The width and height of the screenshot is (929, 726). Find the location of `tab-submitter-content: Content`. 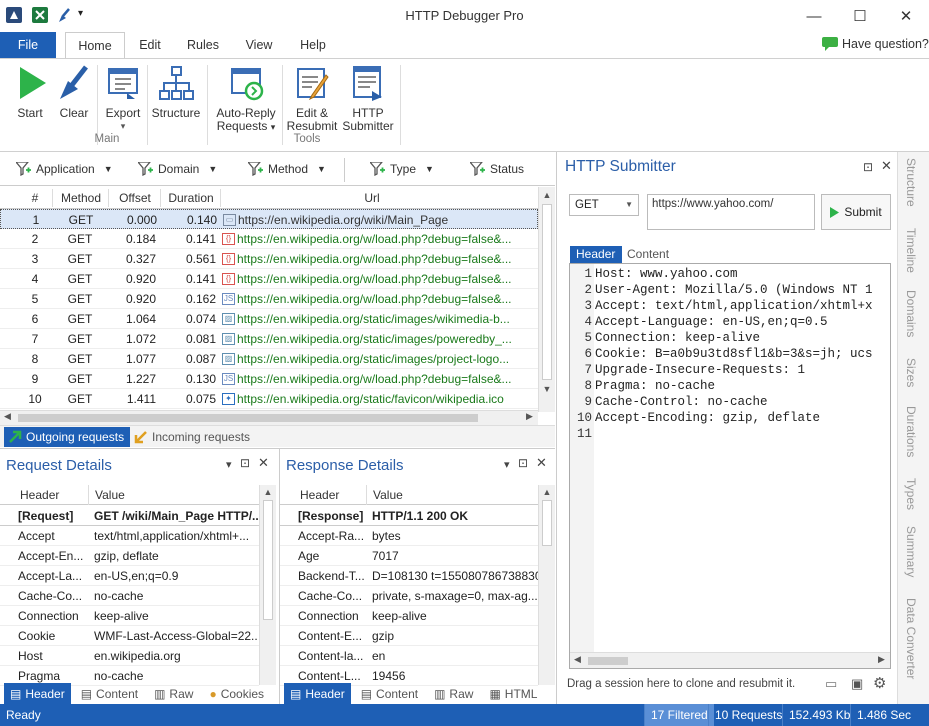

tab-submitter-content: Content is located at coordinates (648, 254).